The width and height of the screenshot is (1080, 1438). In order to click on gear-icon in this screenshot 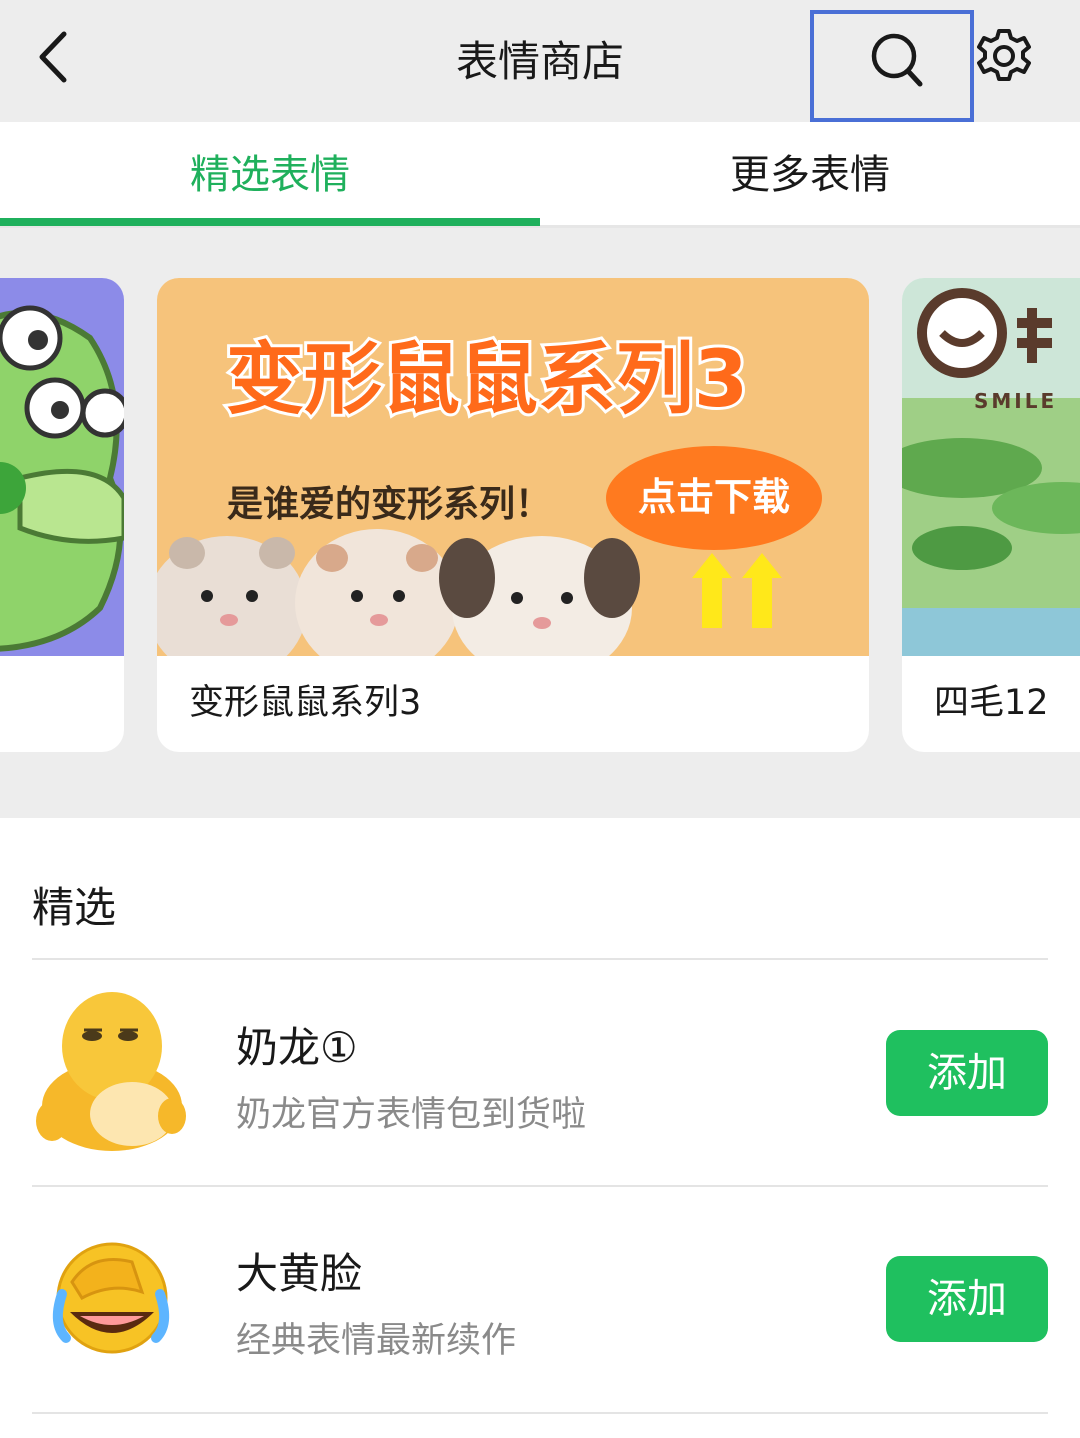, I will do `click(1004, 55)`.